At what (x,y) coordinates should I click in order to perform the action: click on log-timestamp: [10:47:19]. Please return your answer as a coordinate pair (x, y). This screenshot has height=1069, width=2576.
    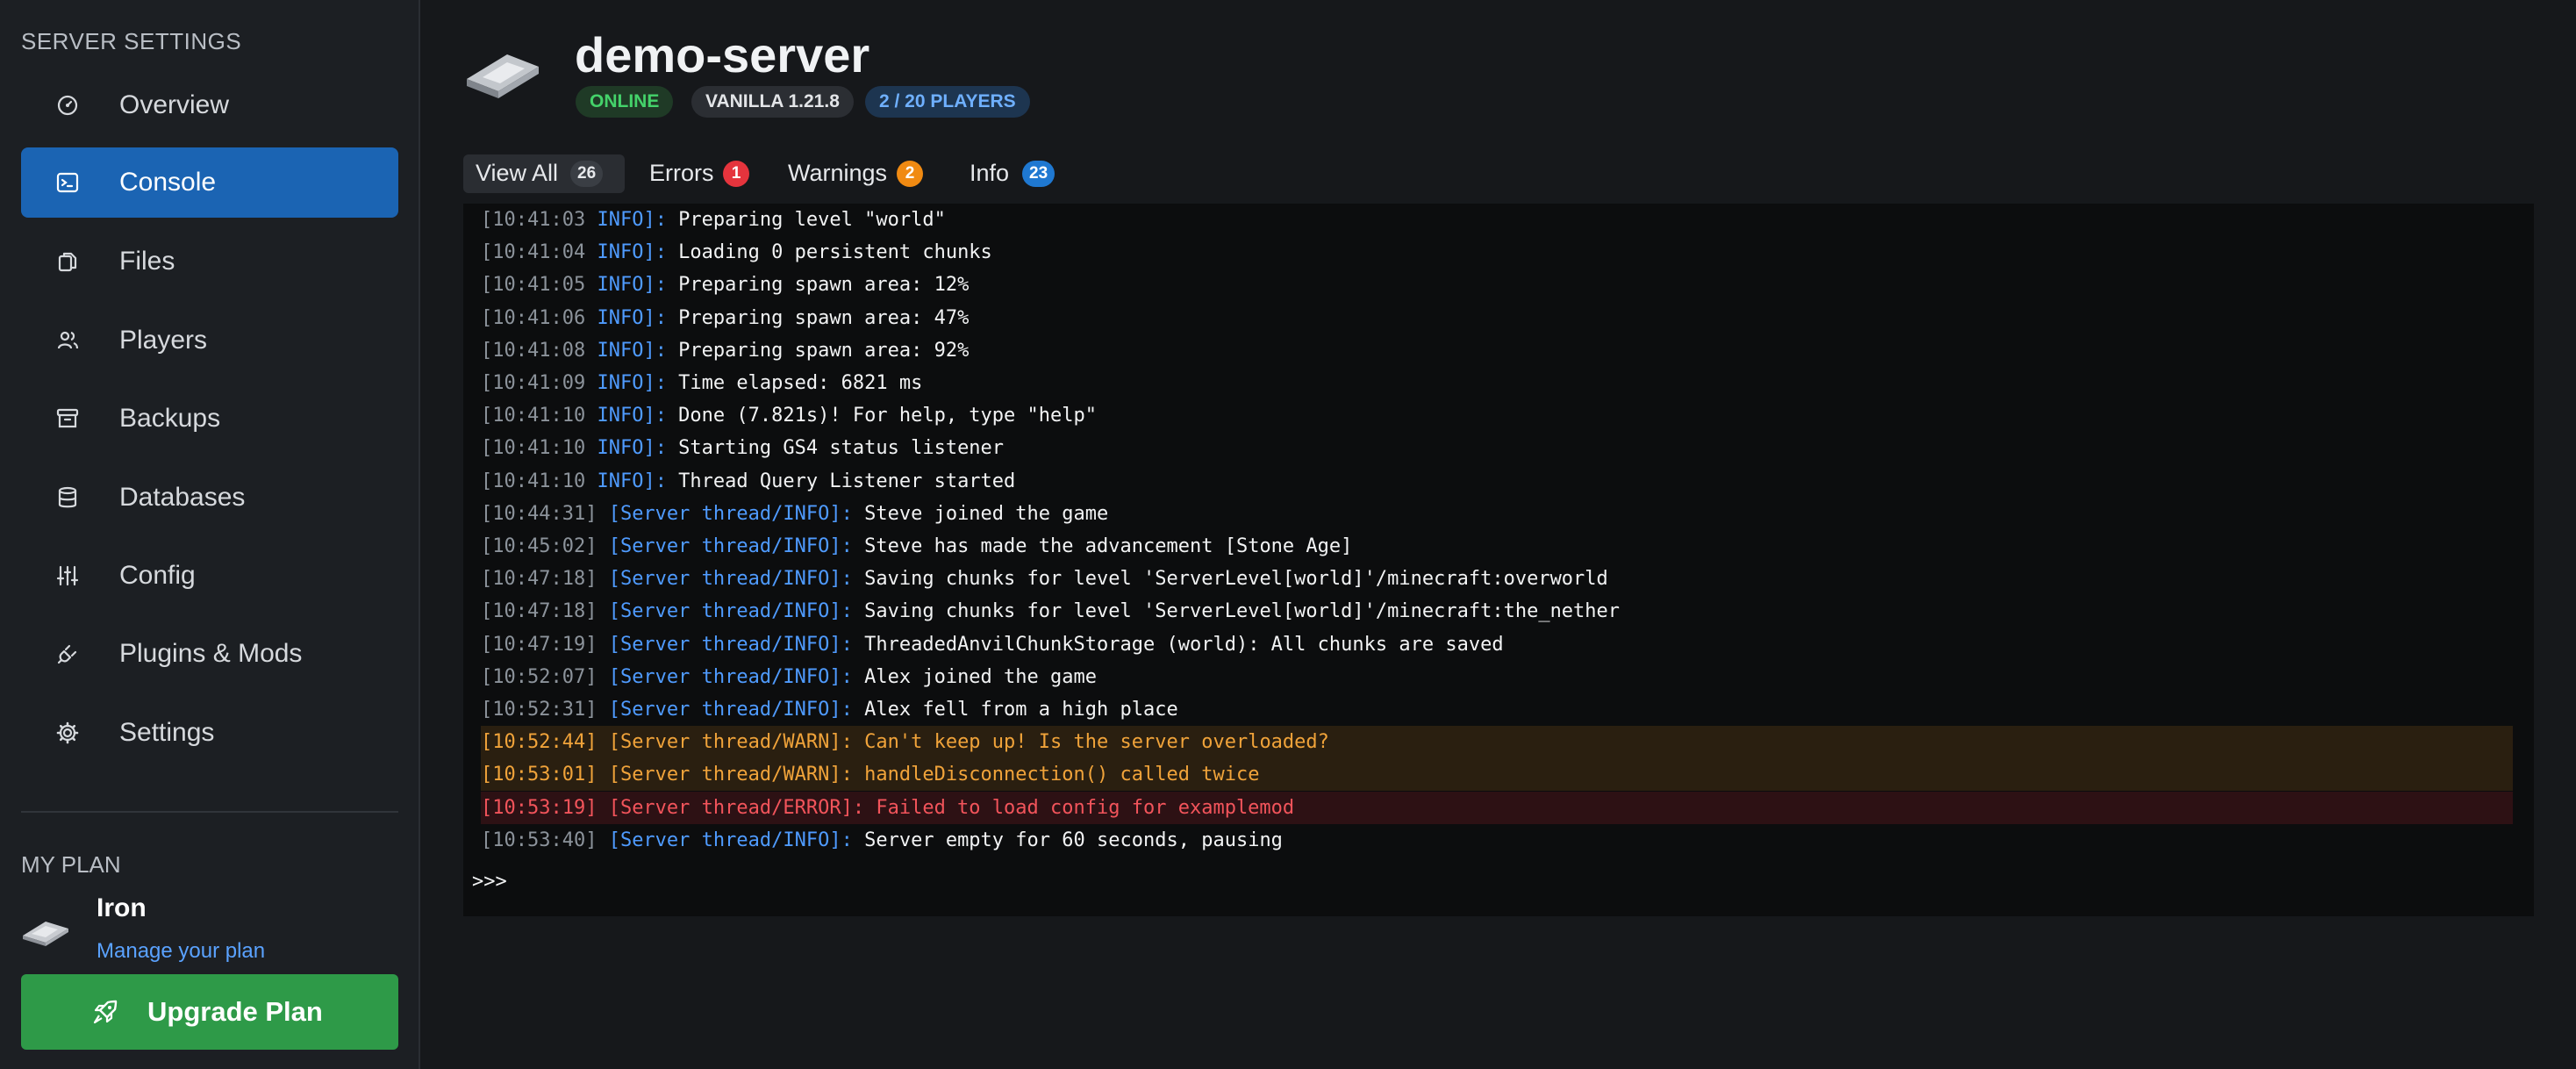
    Looking at the image, I should click on (539, 644).